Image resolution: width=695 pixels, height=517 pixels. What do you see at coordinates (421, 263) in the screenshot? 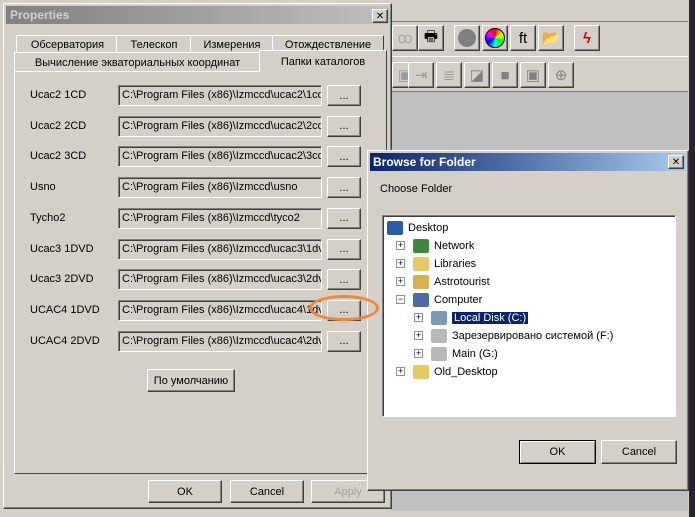
I see `libraries-icon` at bounding box center [421, 263].